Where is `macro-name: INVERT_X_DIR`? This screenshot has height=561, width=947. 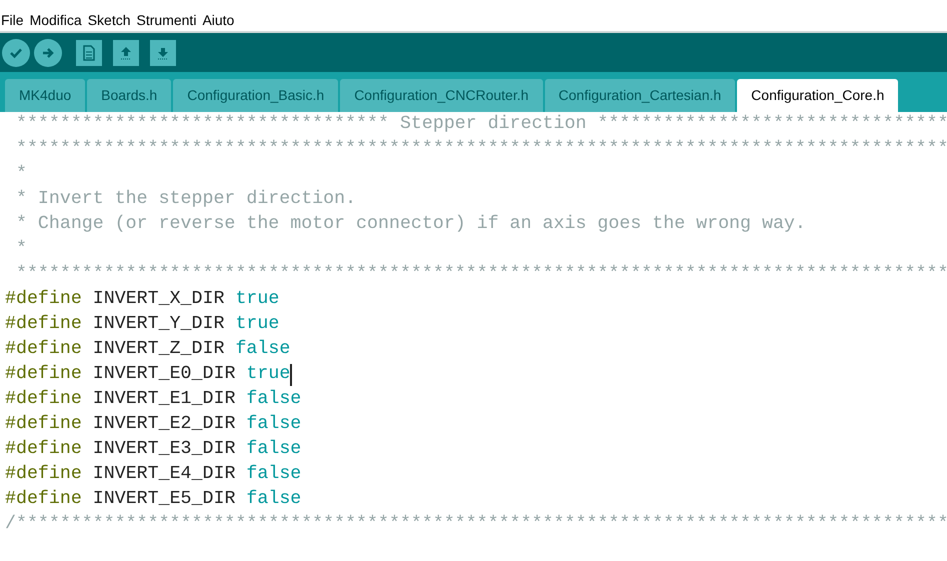
macro-name: INVERT_X_DIR is located at coordinates (158, 299).